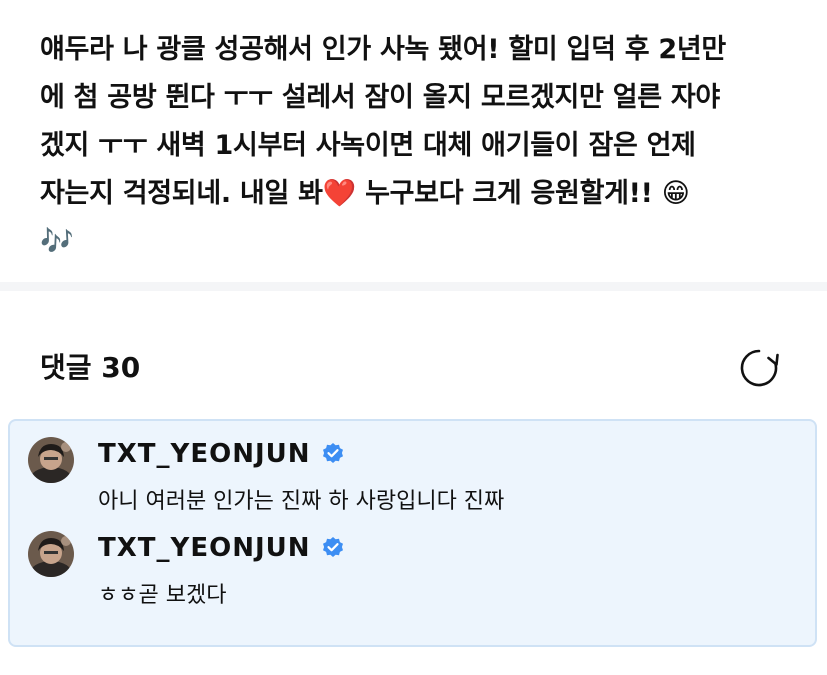 The image size is (827, 675). Describe the element at coordinates (413, 286) in the screenshot. I see `section-divider` at that location.